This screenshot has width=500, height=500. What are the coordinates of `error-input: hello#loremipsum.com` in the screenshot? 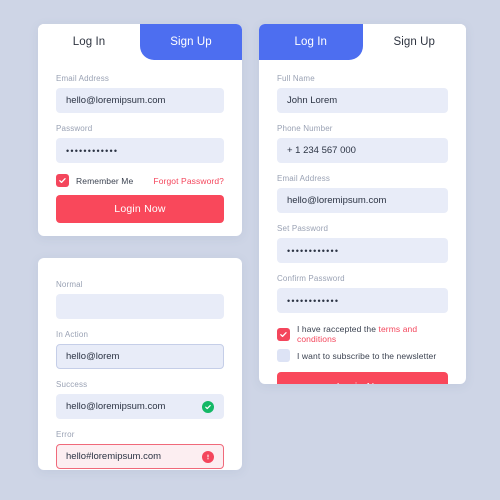 It's located at (140, 456).